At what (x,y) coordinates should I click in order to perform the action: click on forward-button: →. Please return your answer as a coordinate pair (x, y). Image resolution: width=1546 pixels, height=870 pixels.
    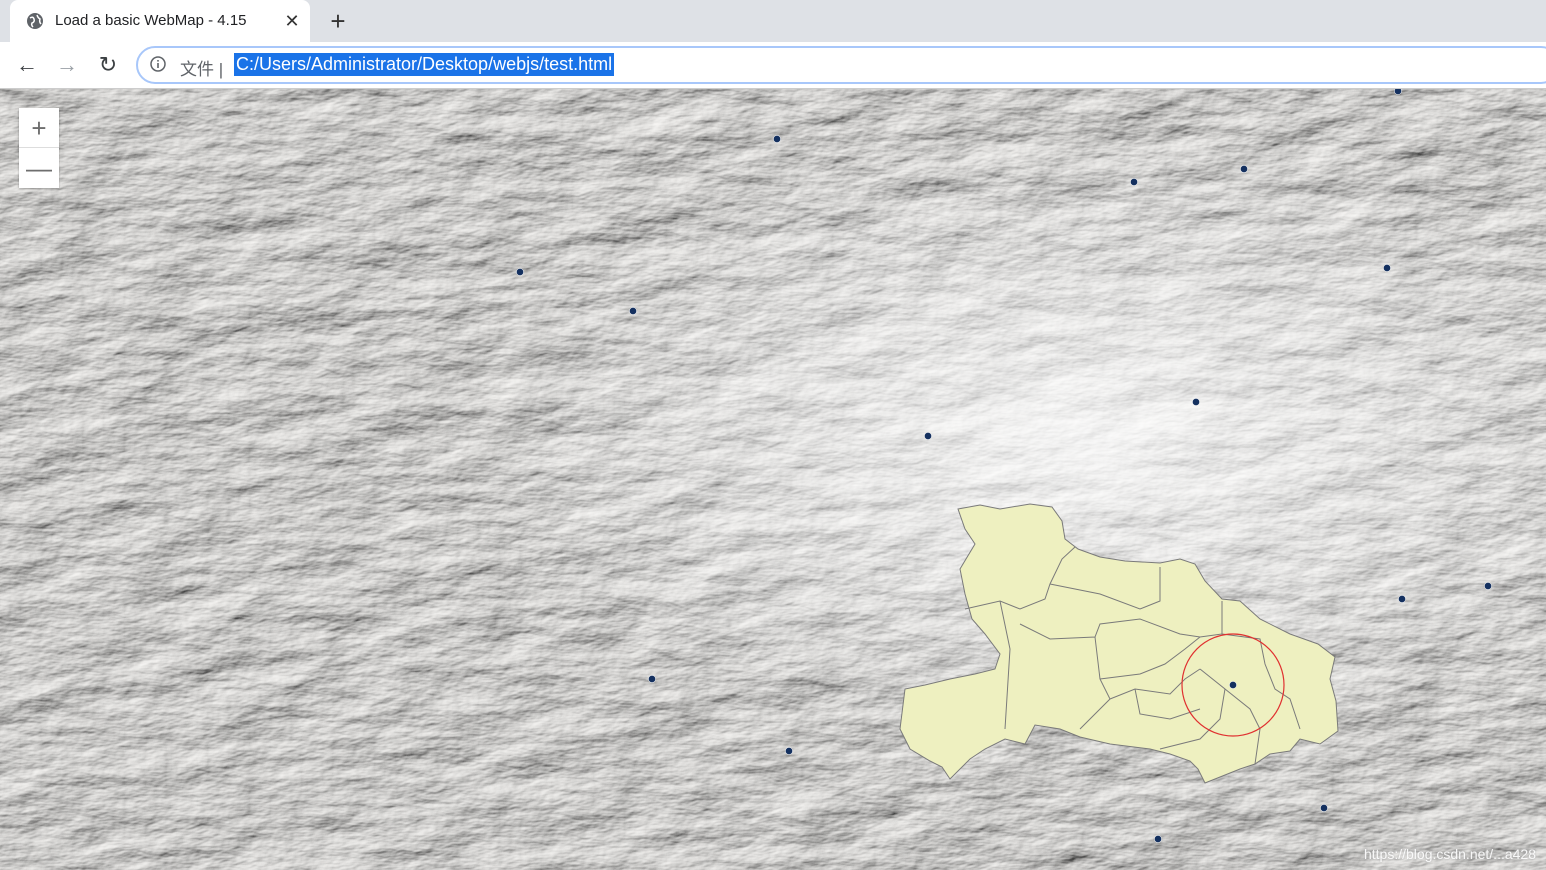
    Looking at the image, I should click on (67, 65).